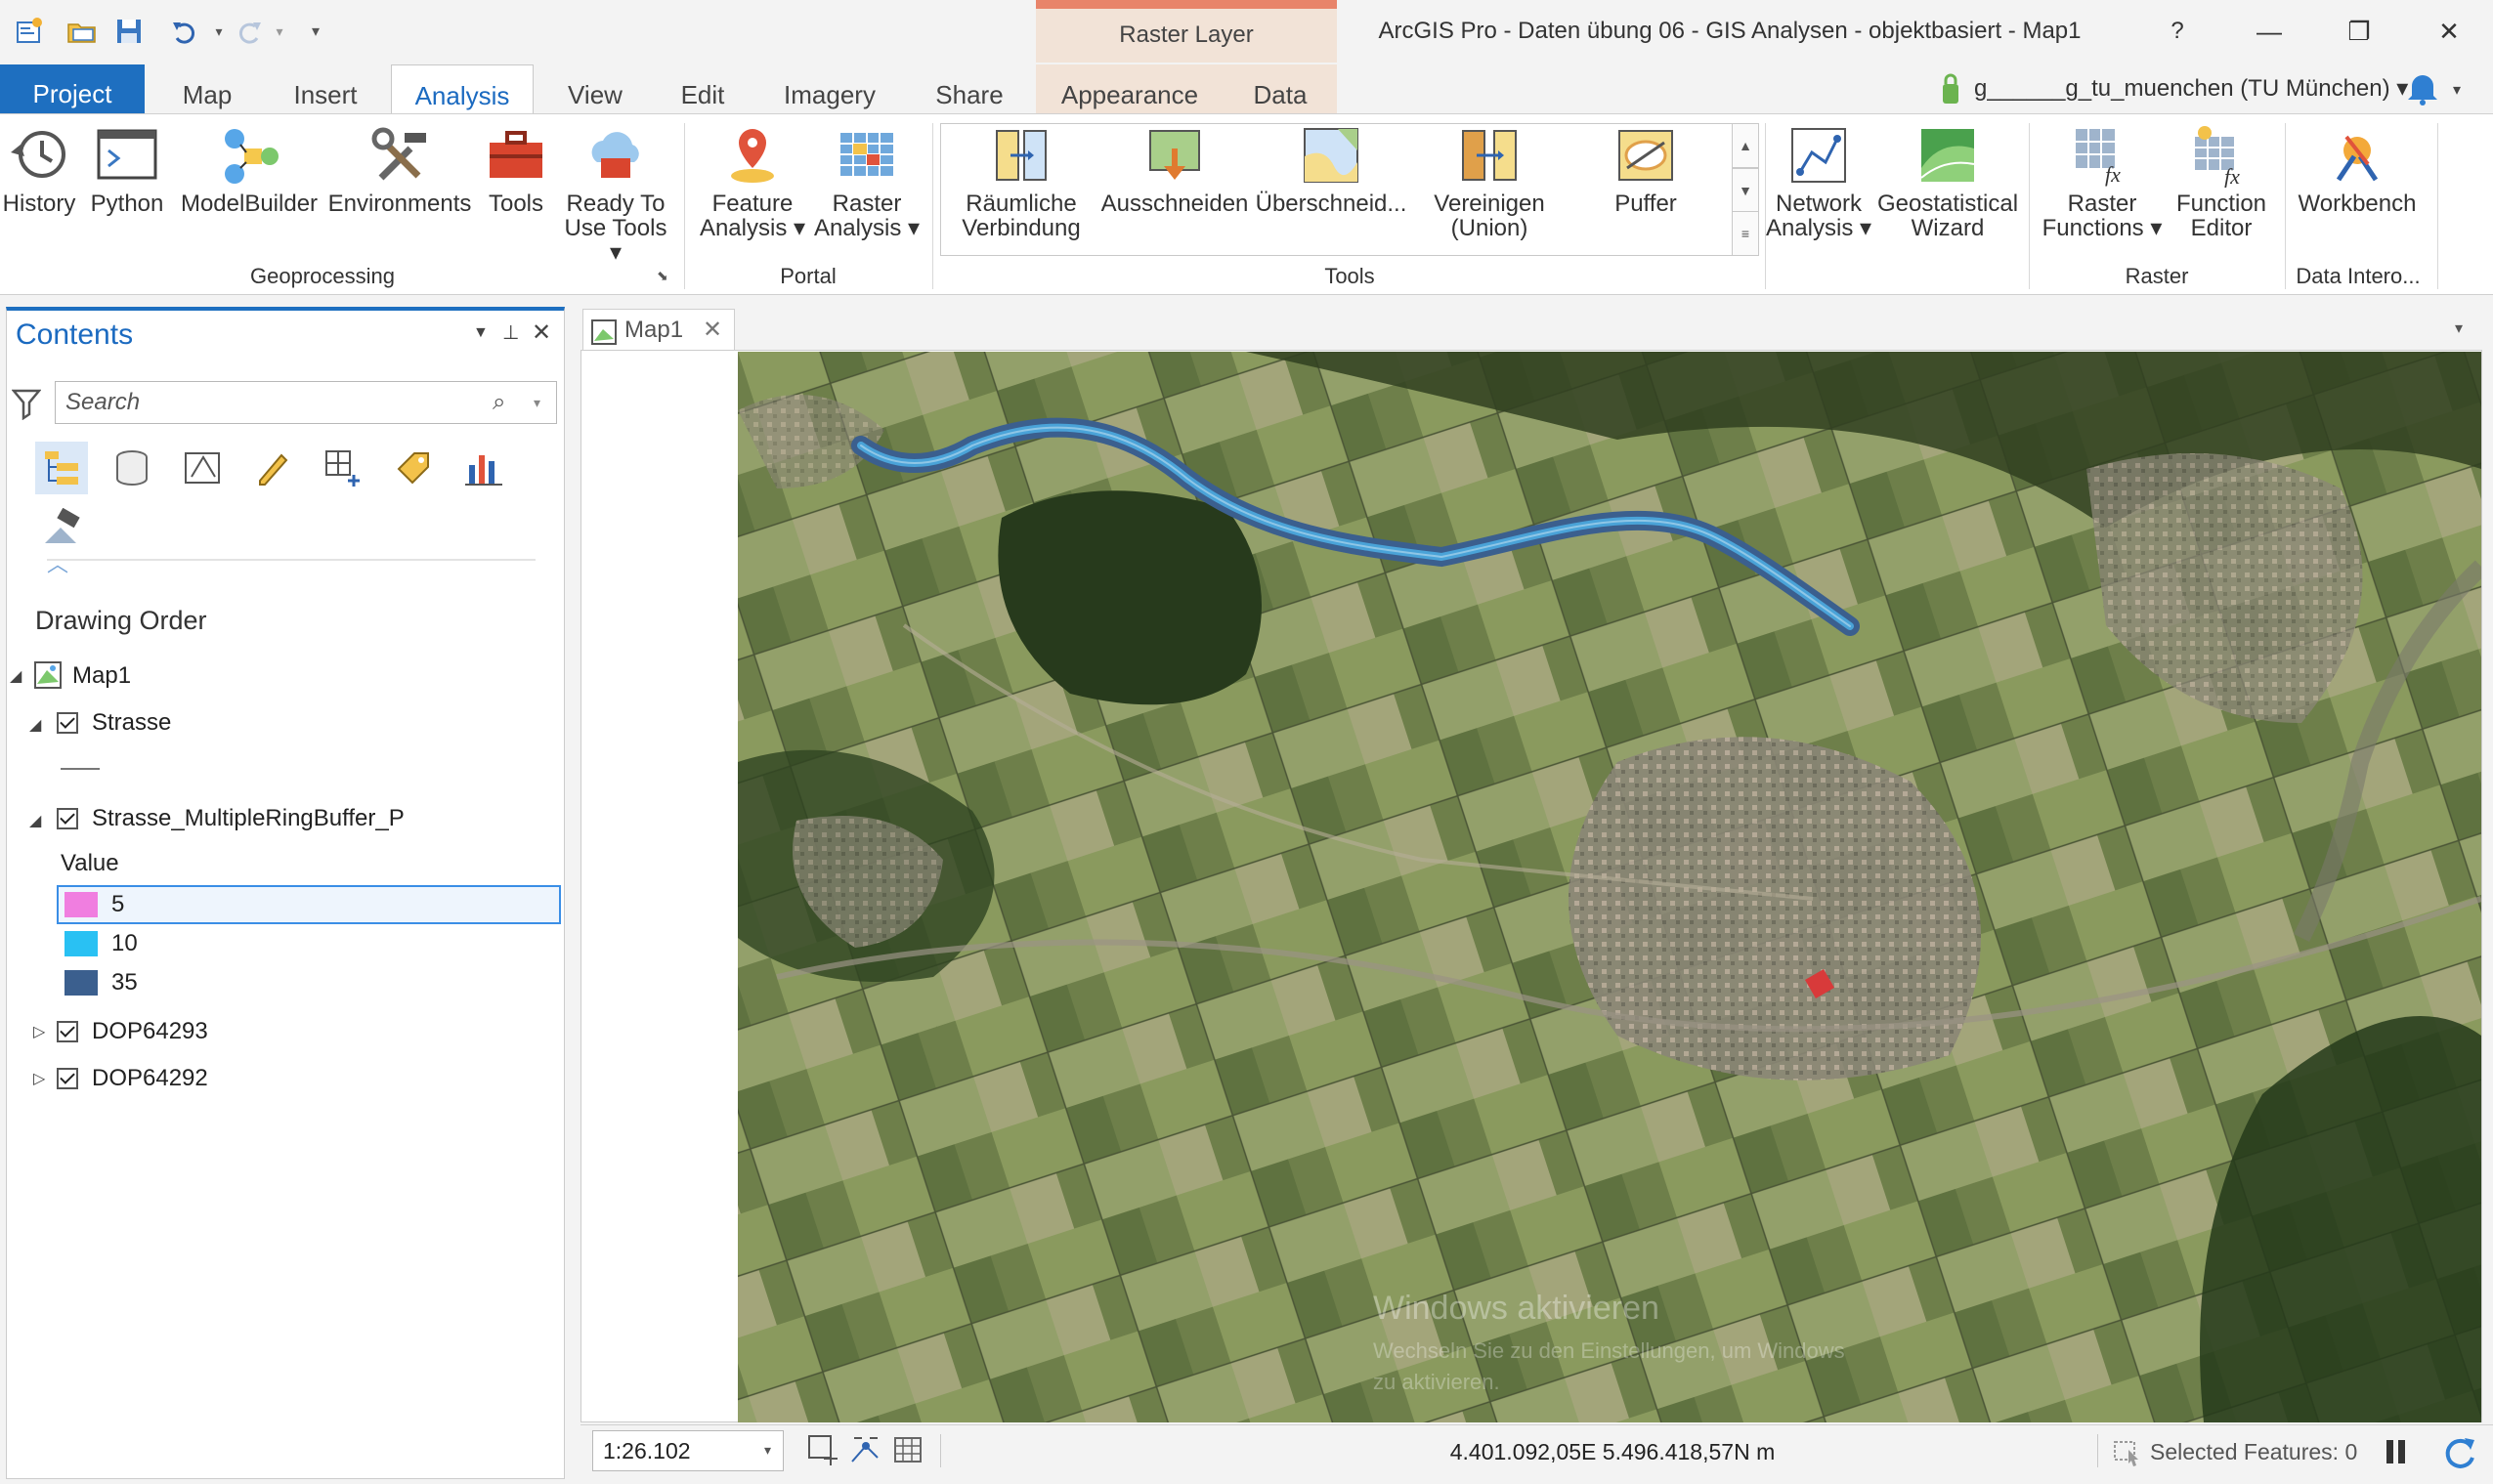 The width and height of the screenshot is (2493, 1484). What do you see at coordinates (309, 905) in the screenshot?
I see `legend-row-selected` at bounding box center [309, 905].